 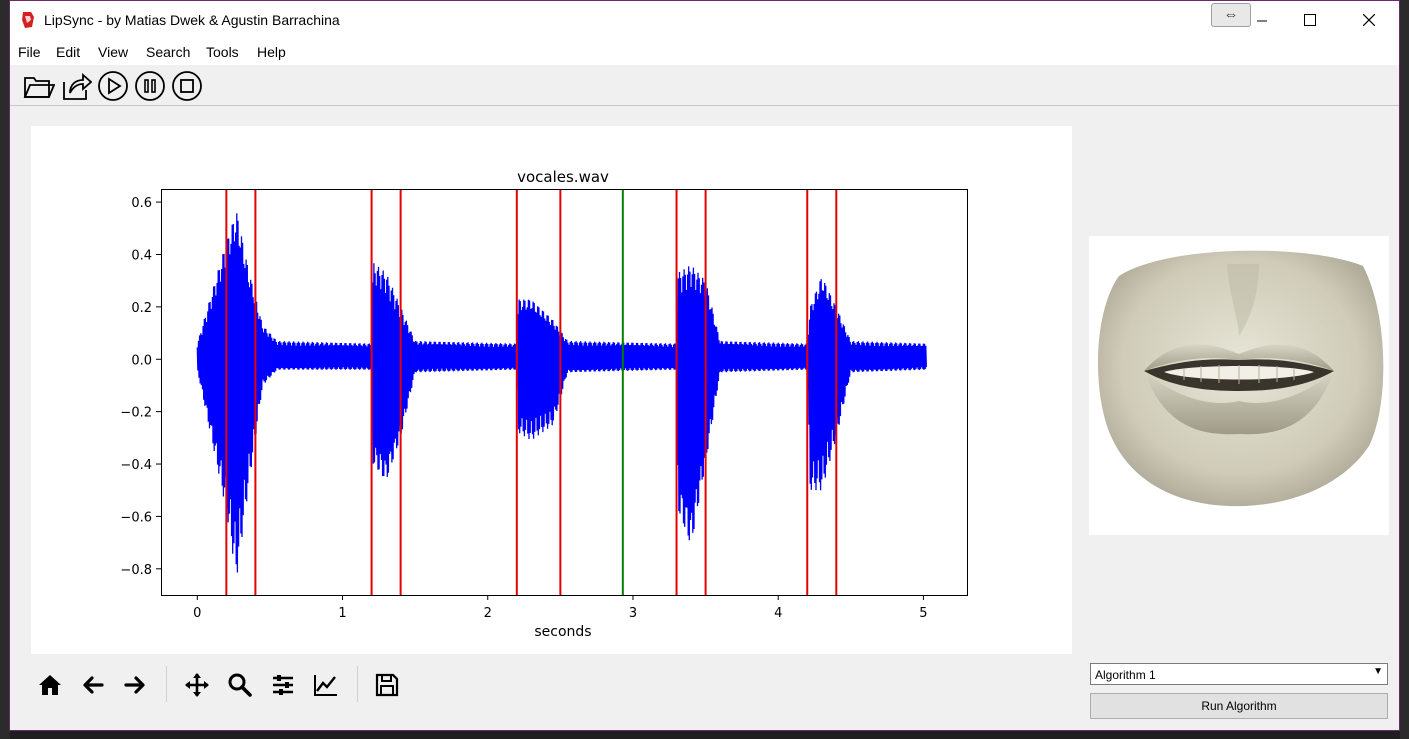 I want to click on menu-file: File, so click(x=29, y=52).